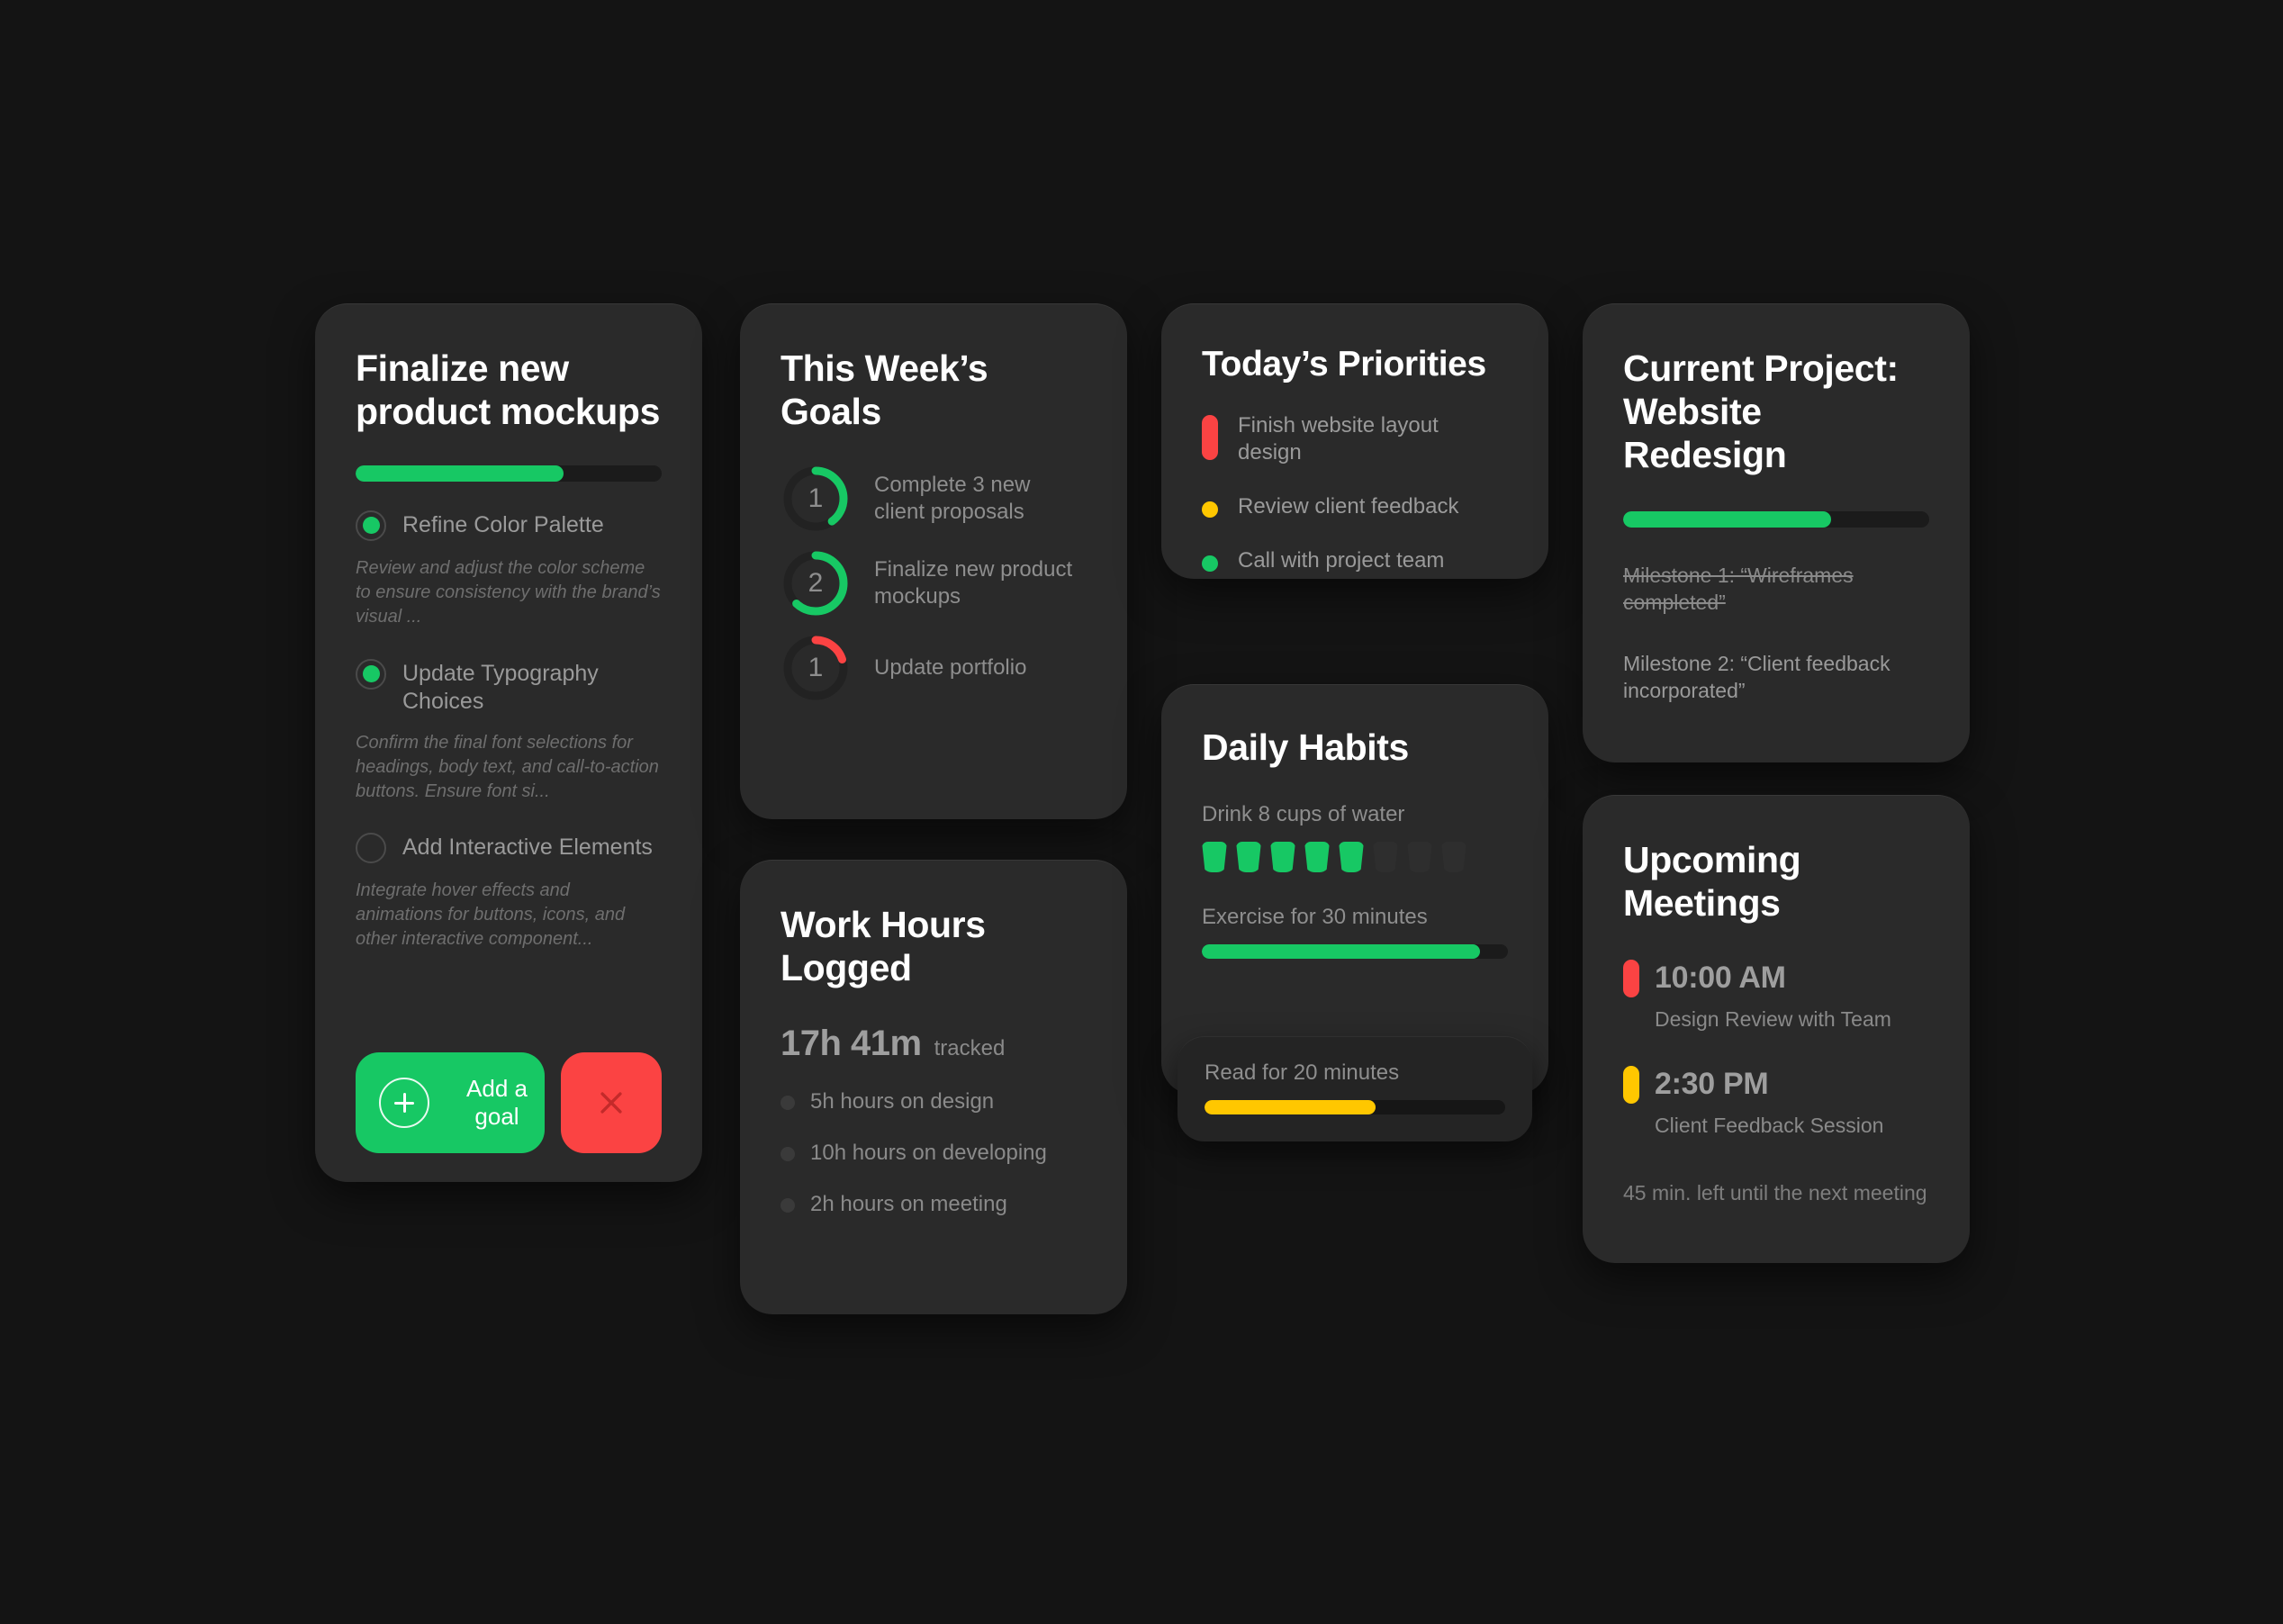 This screenshot has height=1624, width=2283. I want to click on water-cups-tracker, so click(1355, 856).